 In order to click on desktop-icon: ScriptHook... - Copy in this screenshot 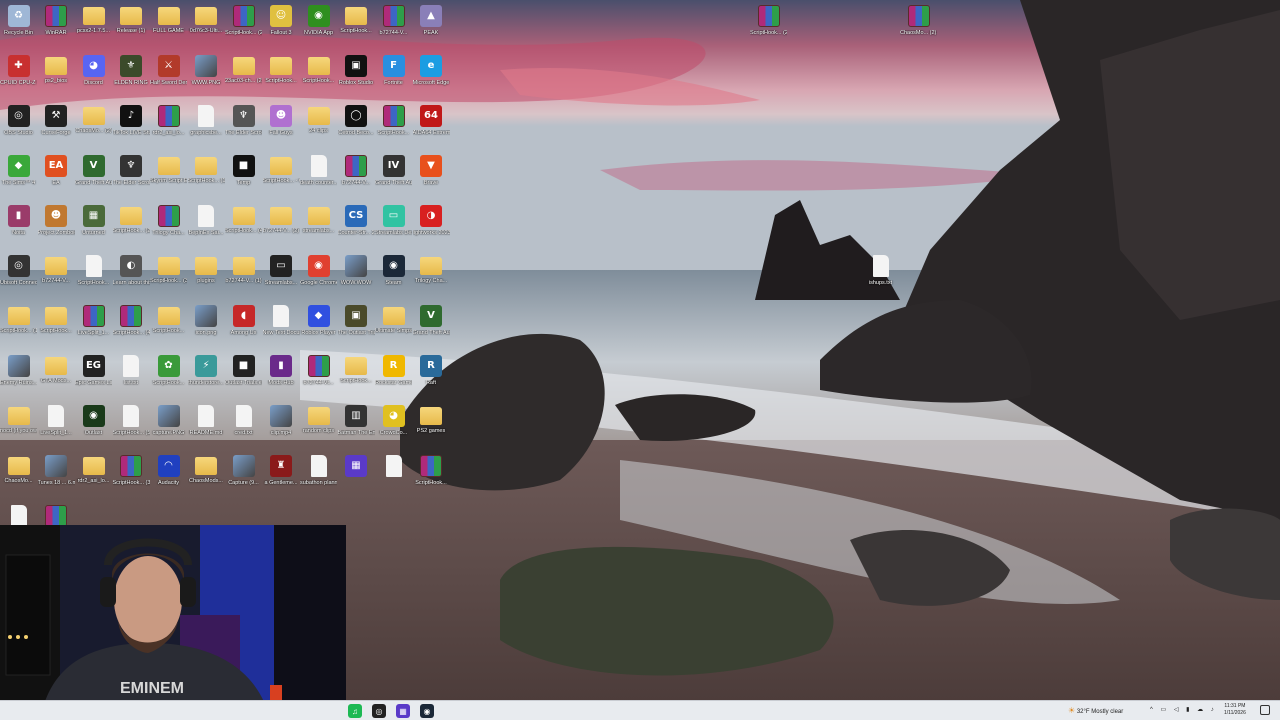, I will do `click(281, 180)`.